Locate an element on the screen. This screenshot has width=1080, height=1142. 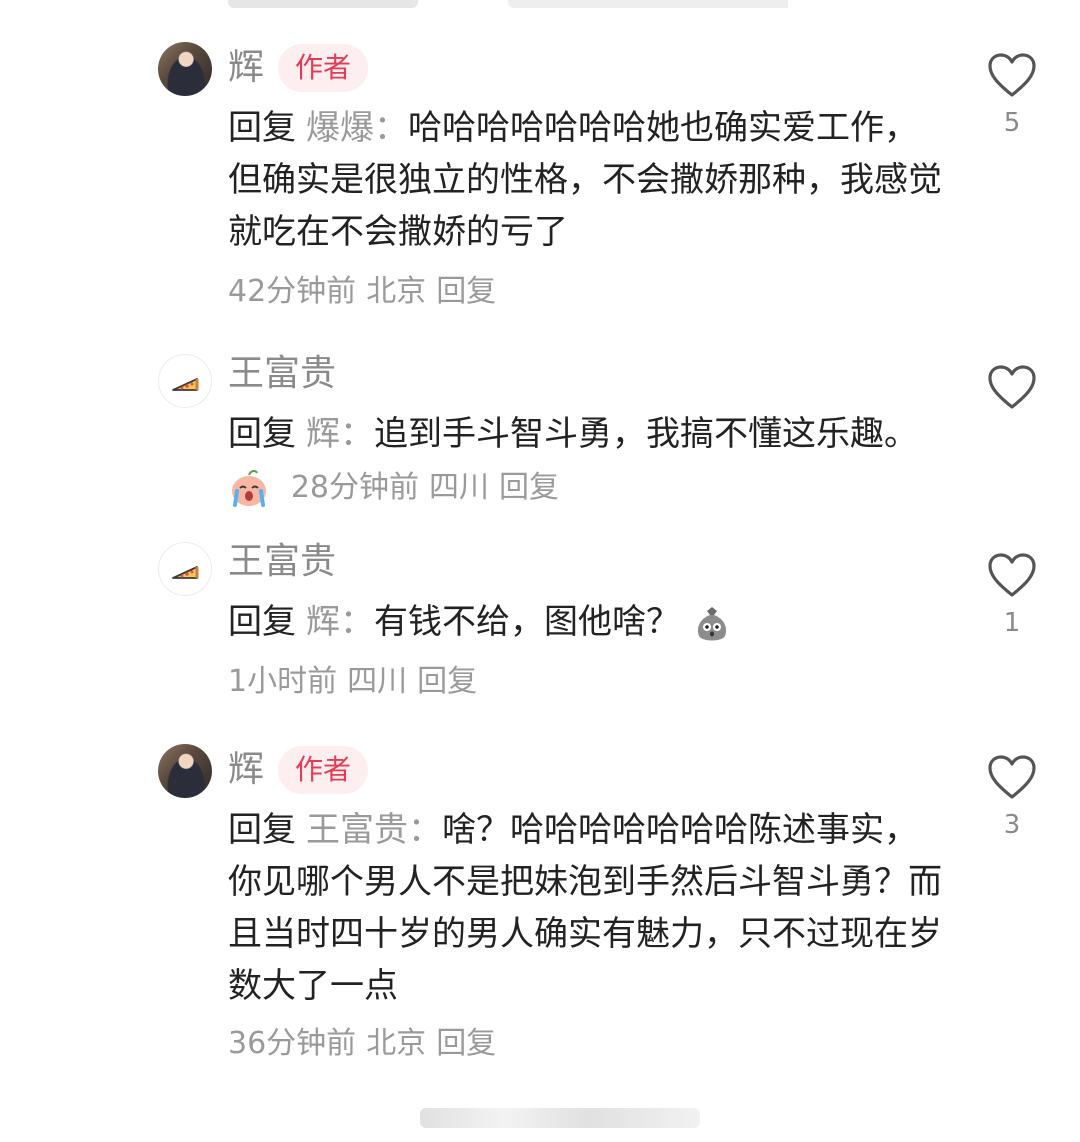
timestamp: 42分钟前 is located at coordinates (292, 291).